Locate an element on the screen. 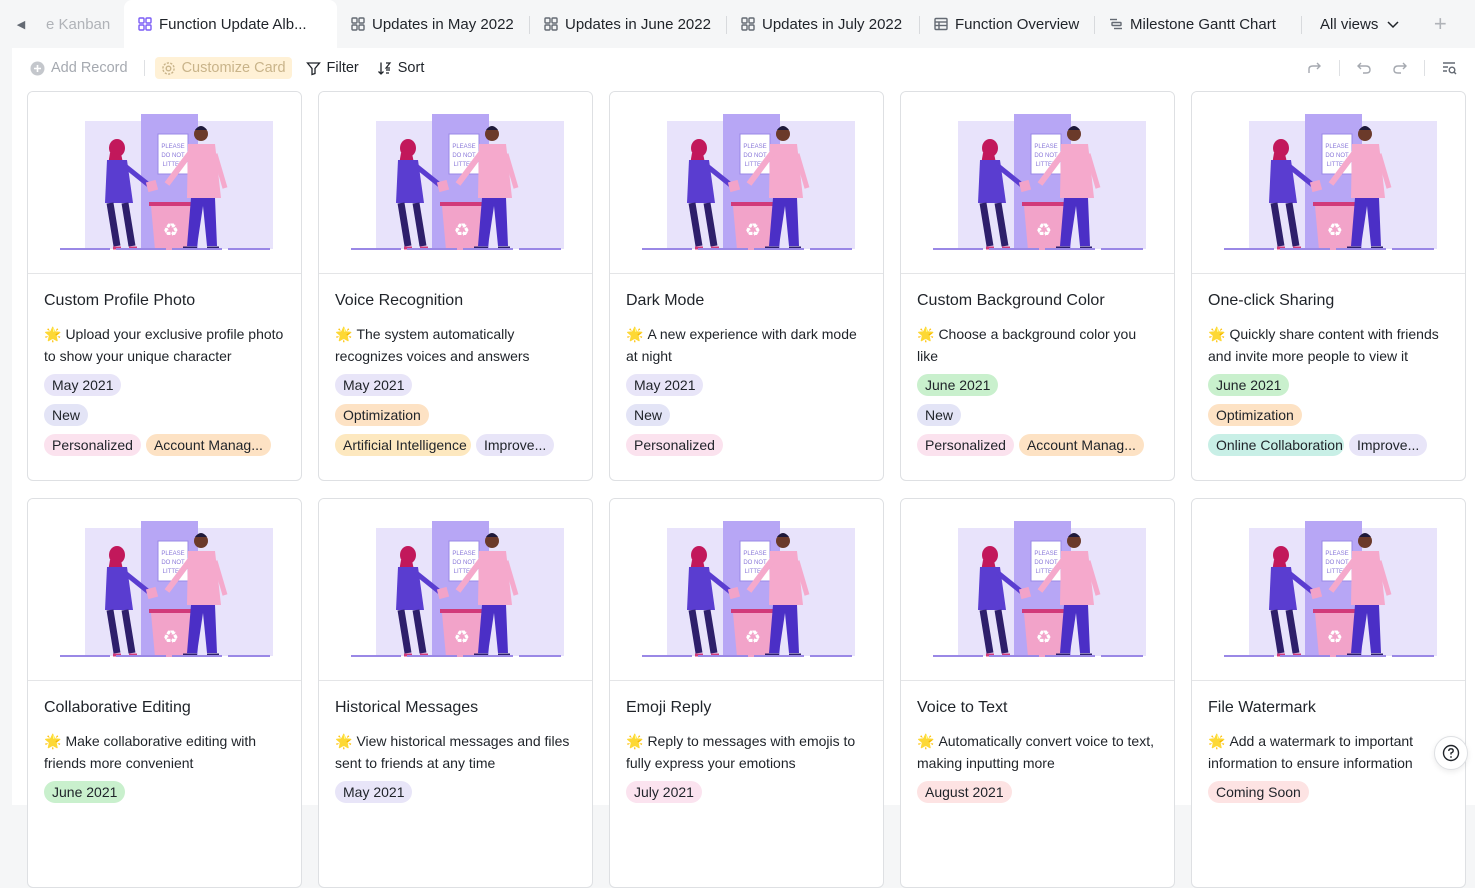 This screenshot has height=888, width=1475. category-tag: Online Collaboration is located at coordinates (1276, 445).